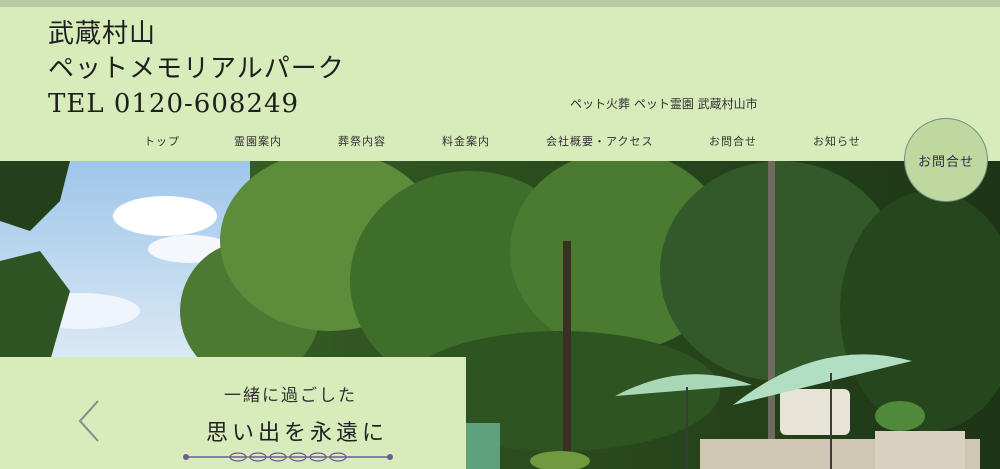  I want to click on hero-caption: 一緒に過ごした 思い出を永遠に, so click(233, 413).